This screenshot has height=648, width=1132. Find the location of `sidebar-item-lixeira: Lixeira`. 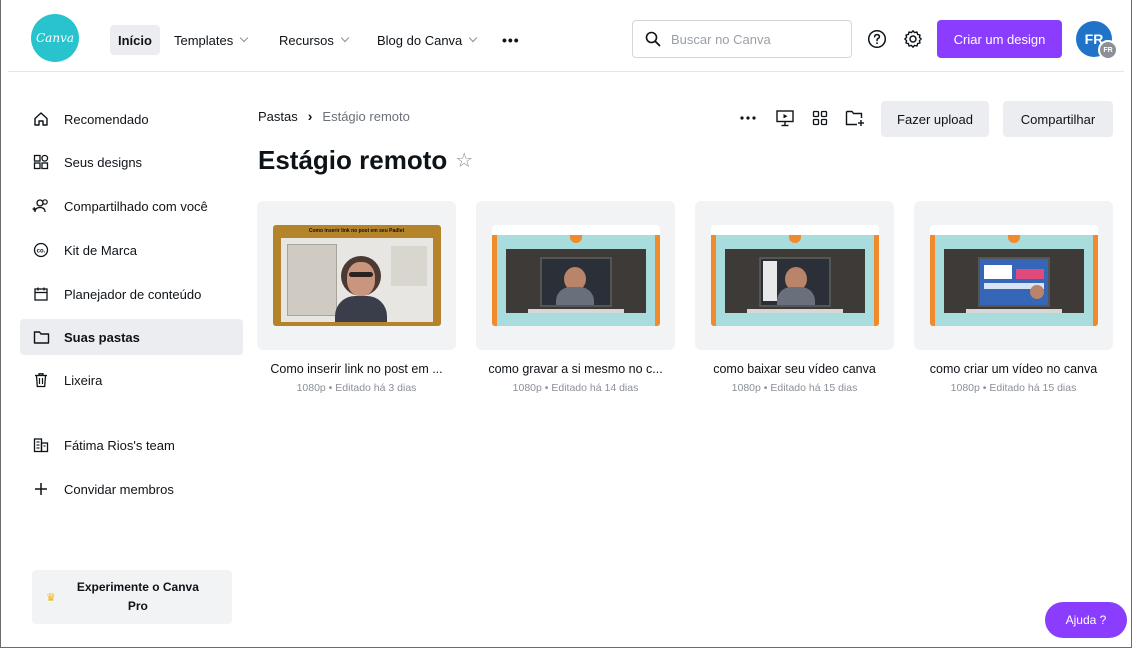

sidebar-item-lixeira: Lixeira is located at coordinates (131, 380).